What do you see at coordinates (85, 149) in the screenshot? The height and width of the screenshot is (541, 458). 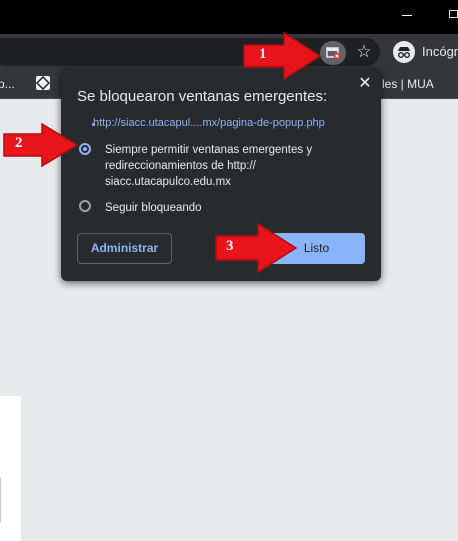 I see `allow-always-radio` at bounding box center [85, 149].